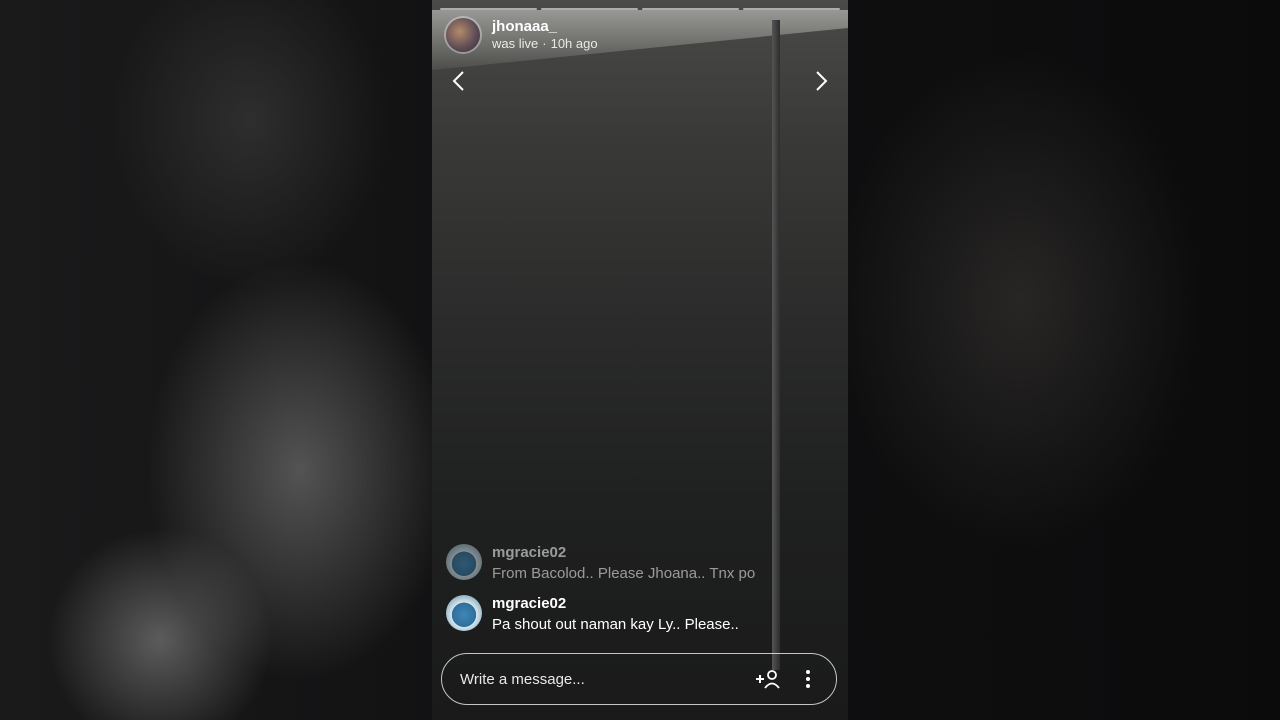  I want to click on chevron-right-icon, so click(822, 81).